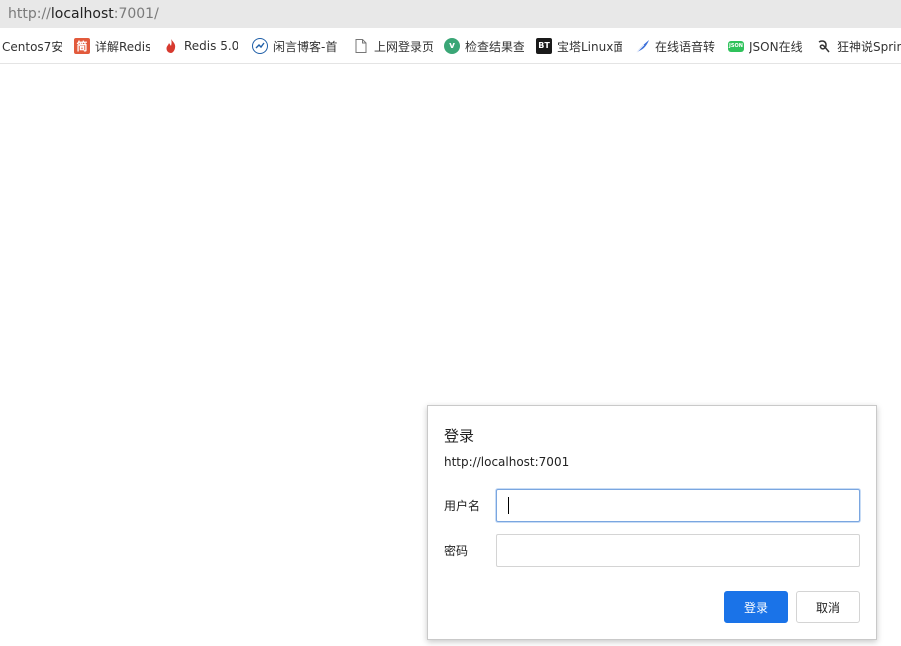 Image resolution: width=901 pixels, height=646 pixels. I want to click on bookmark-centos7: Centos7安, so click(32, 45).